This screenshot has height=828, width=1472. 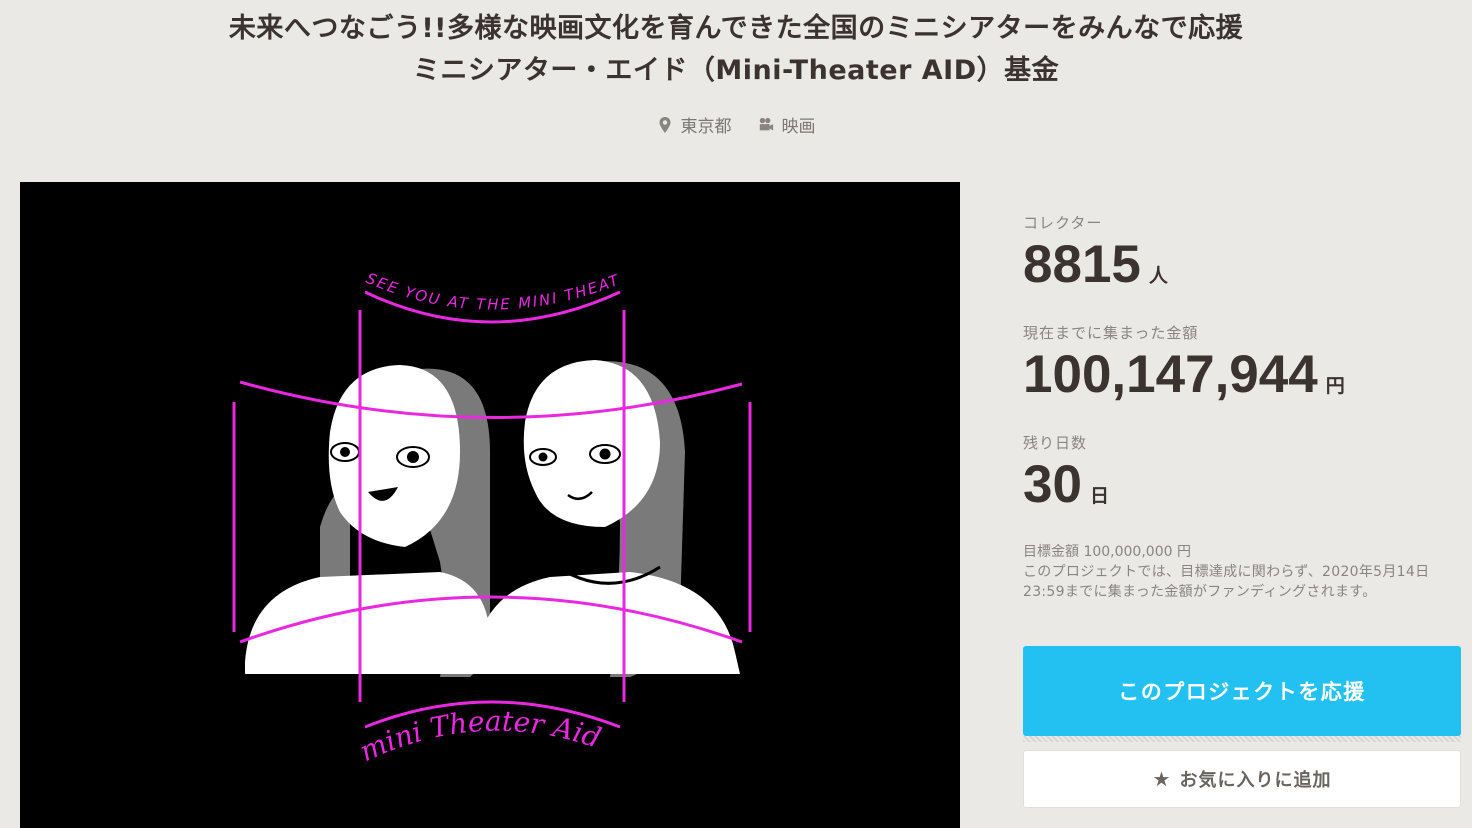 What do you see at coordinates (1243, 487) in the screenshot?
I see `days-left-stat: 残り日数 30 日` at bounding box center [1243, 487].